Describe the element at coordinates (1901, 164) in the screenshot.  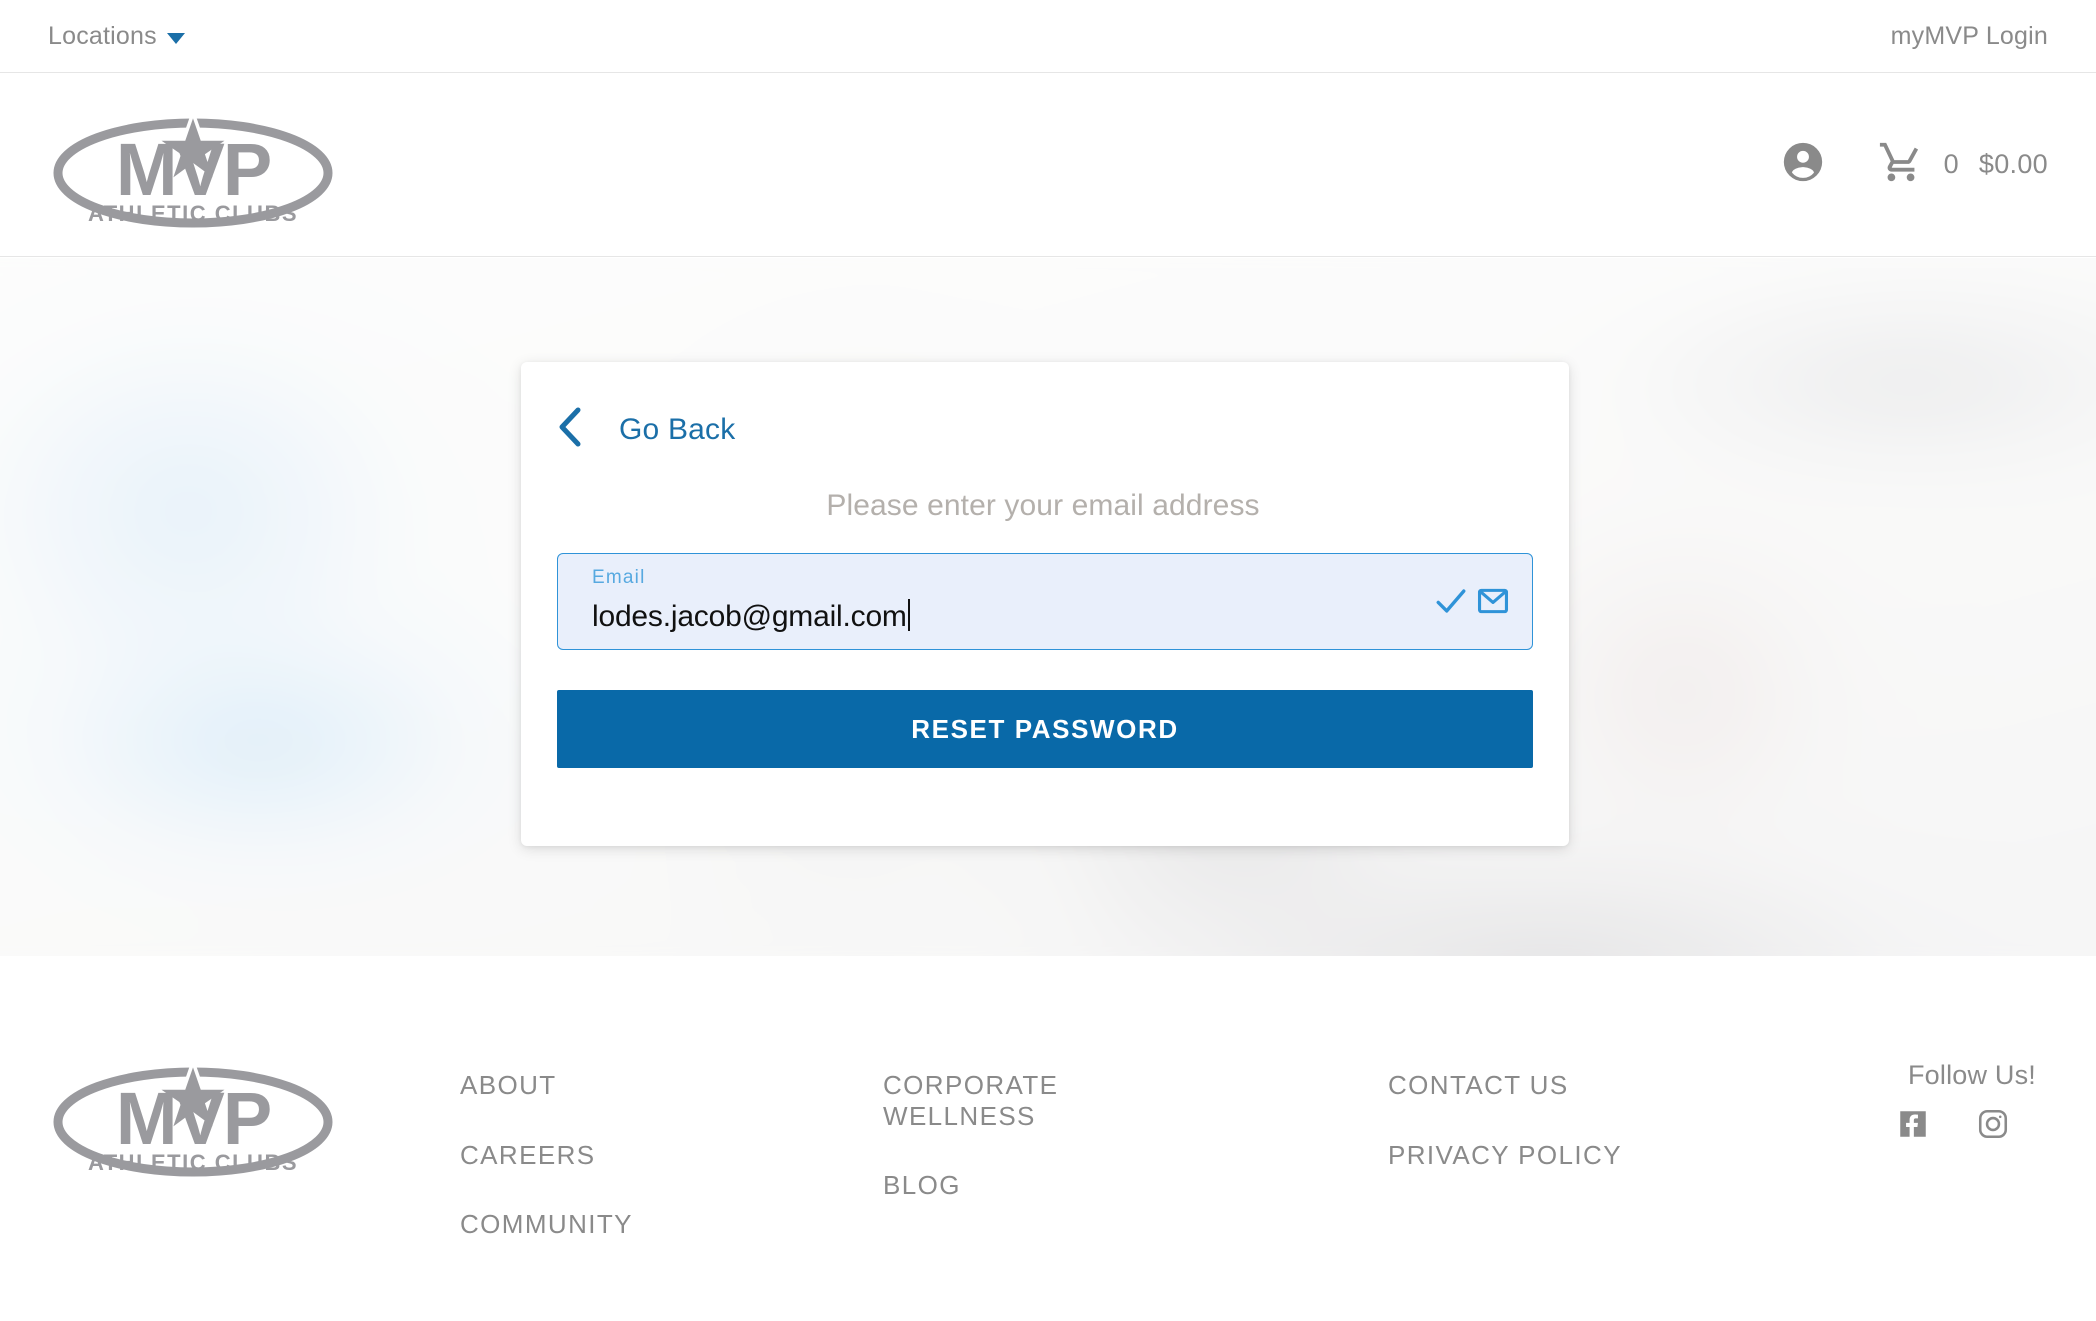
I see `shopping-cart-icon` at that location.